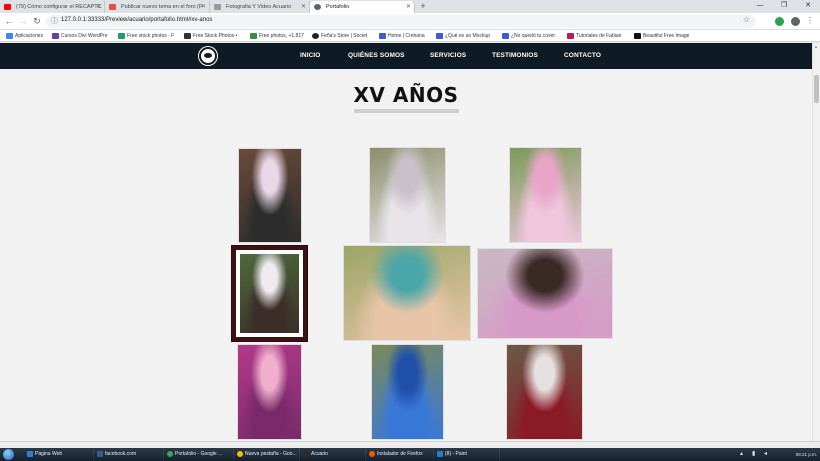  Describe the element at coordinates (570, 36) in the screenshot. I see `bookmark-star-icon` at that location.